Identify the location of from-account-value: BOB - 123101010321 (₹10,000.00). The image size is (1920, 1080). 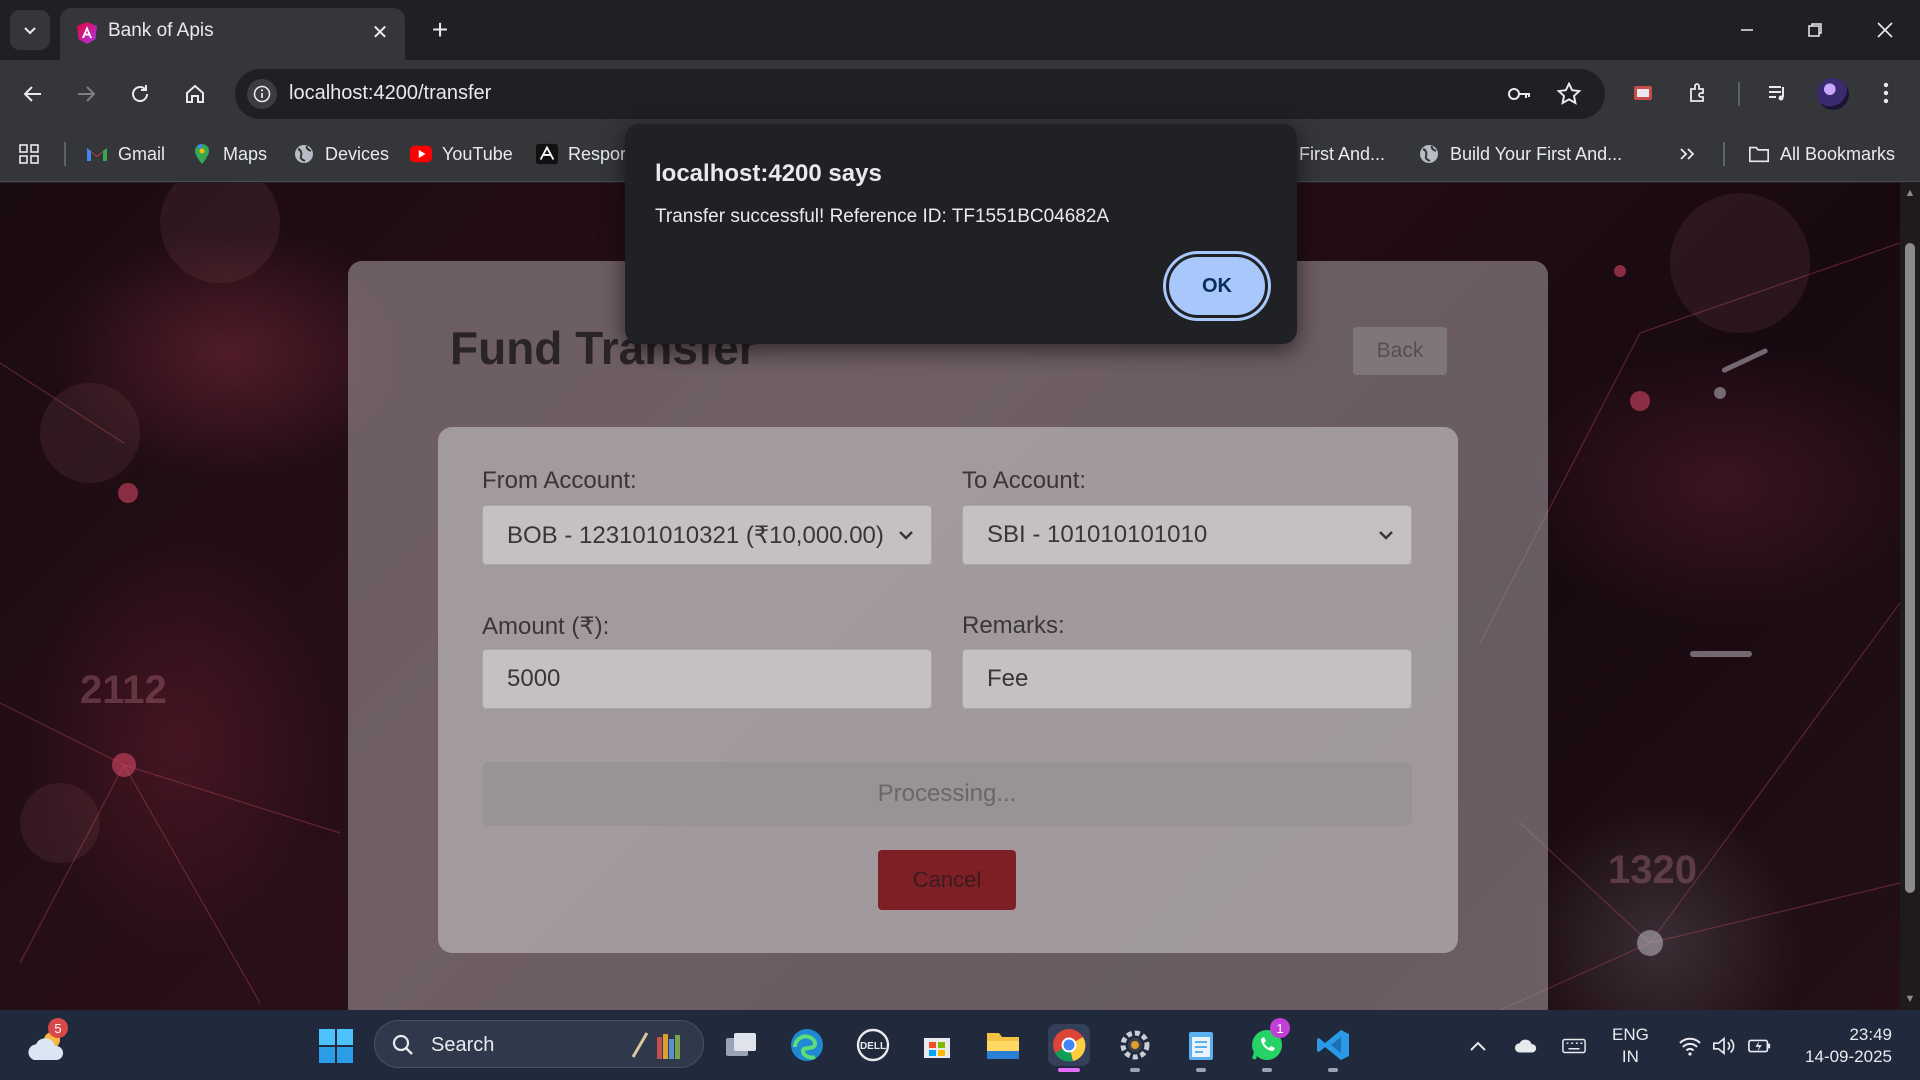
(695, 535).